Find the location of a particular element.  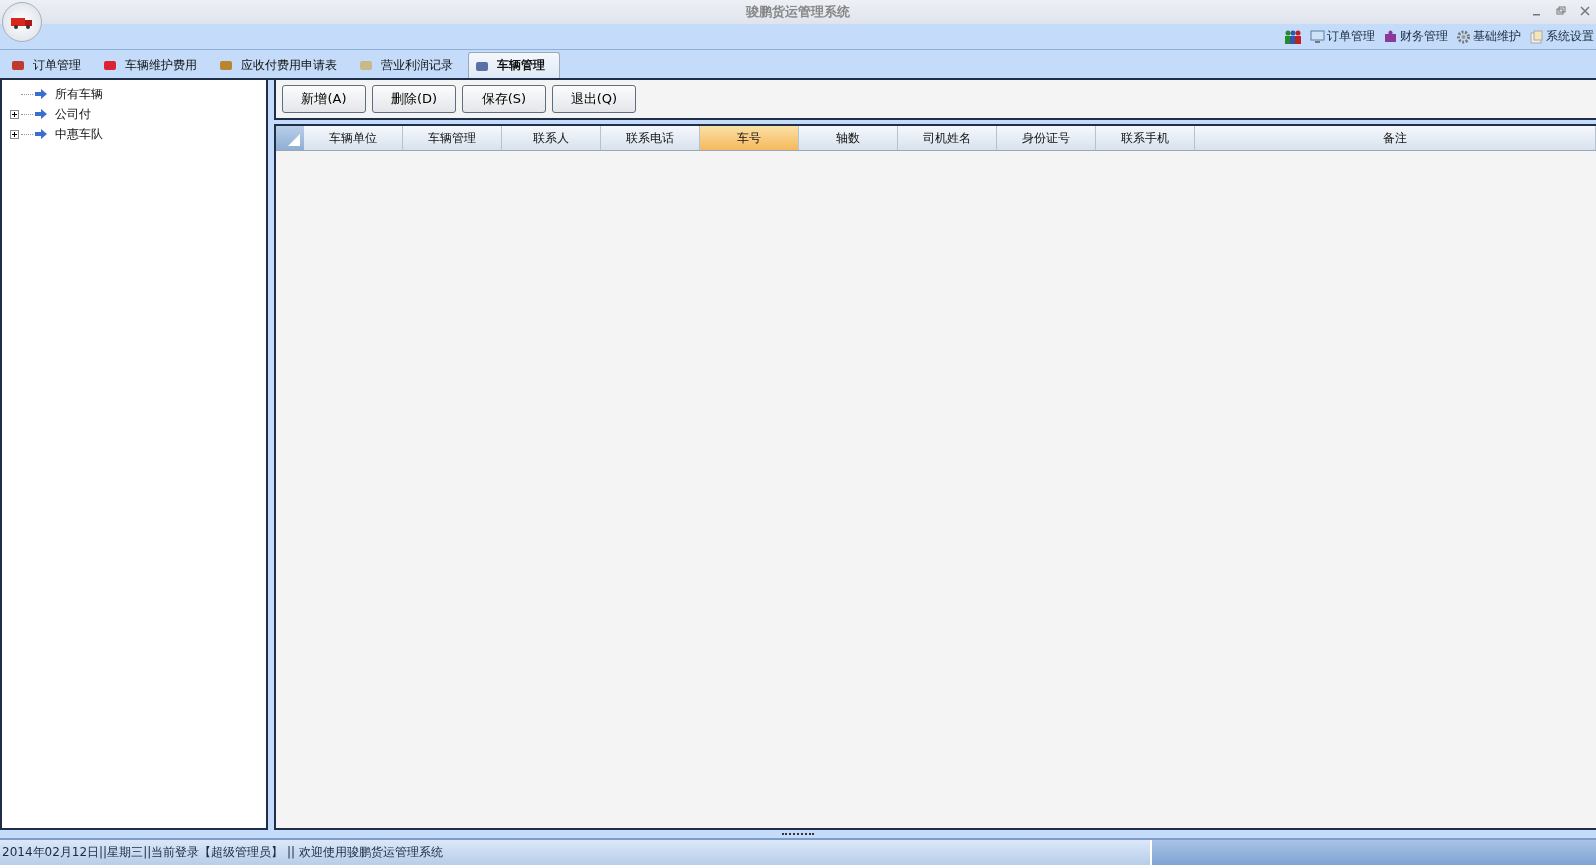

gear-icon is located at coordinates (1463, 36).